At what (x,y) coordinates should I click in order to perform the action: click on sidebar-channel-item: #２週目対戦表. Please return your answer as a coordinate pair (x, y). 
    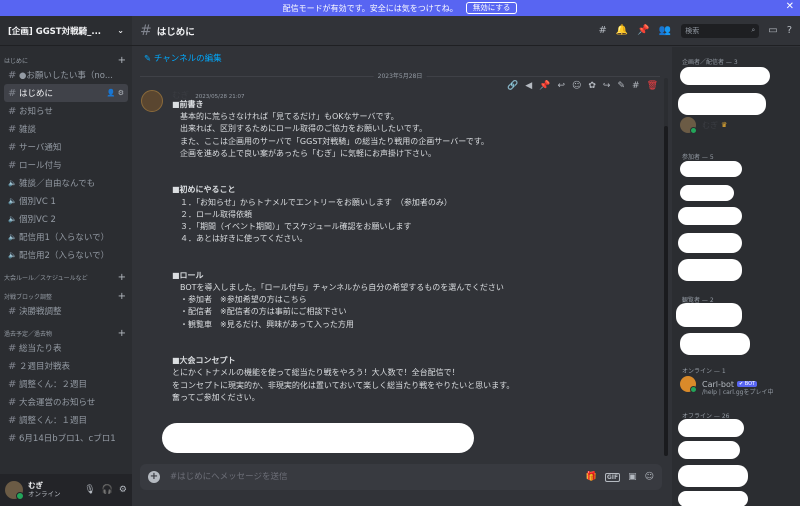
    Looking at the image, I should click on (66, 366).